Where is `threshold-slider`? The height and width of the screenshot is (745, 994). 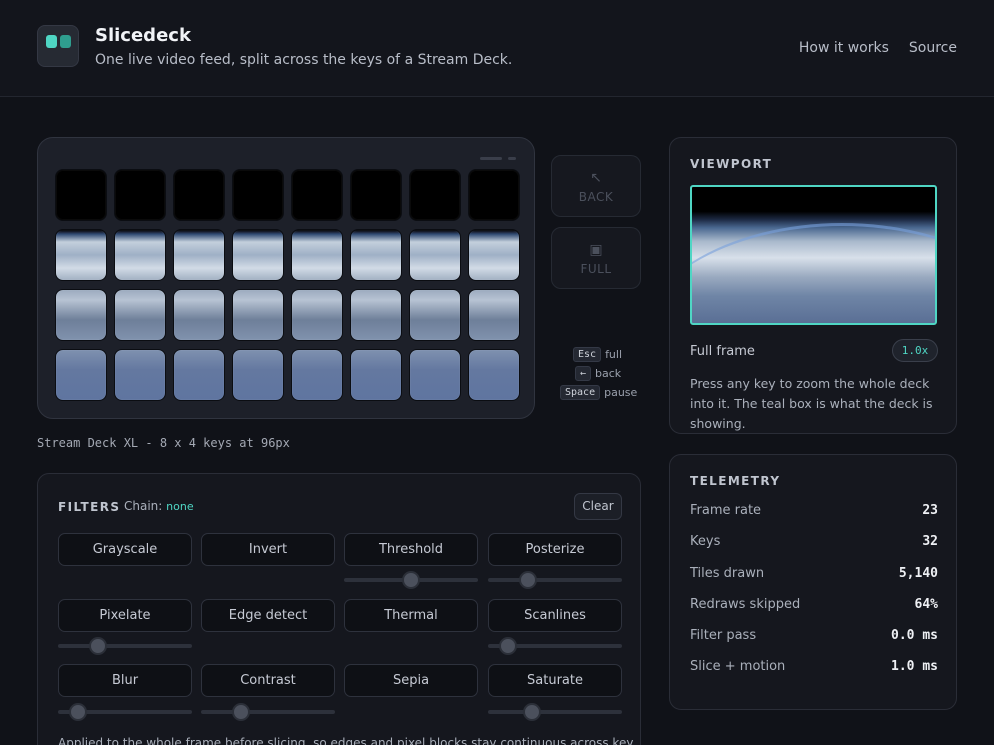
threshold-slider is located at coordinates (411, 580).